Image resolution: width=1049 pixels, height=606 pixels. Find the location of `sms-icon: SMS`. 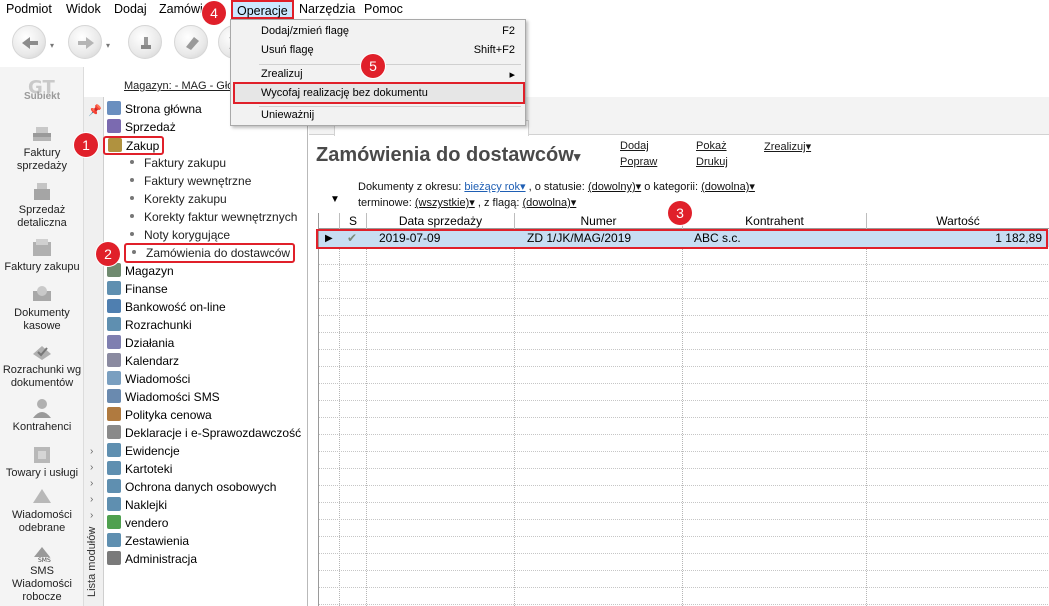

sms-icon: SMS is located at coordinates (42, 555).